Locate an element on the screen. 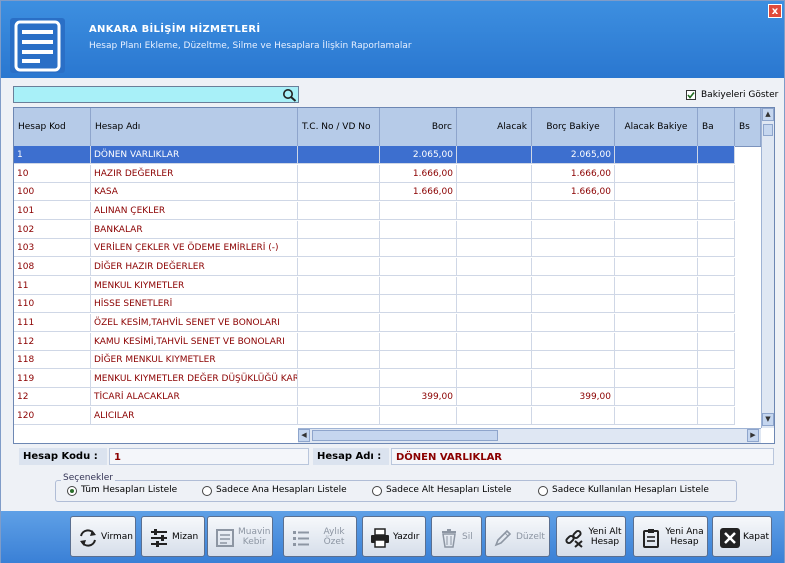 This screenshot has width=785, height=563. clipboard-icon is located at coordinates (651, 538).